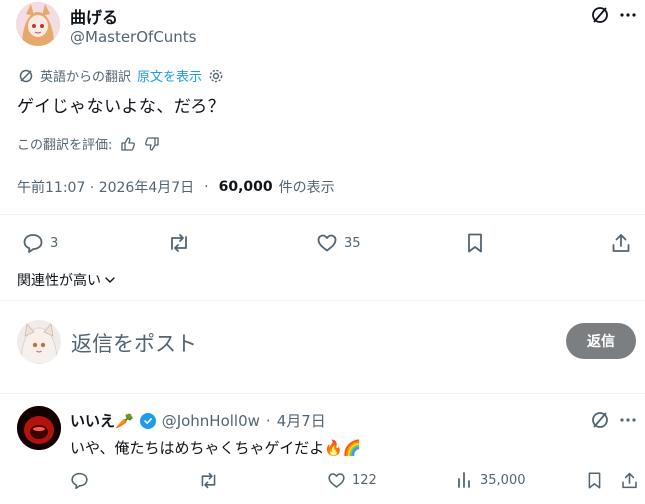 Image resolution: width=645 pixels, height=504 pixels. Describe the element at coordinates (110, 280) in the screenshot. I see `chevron-down-icon` at that location.